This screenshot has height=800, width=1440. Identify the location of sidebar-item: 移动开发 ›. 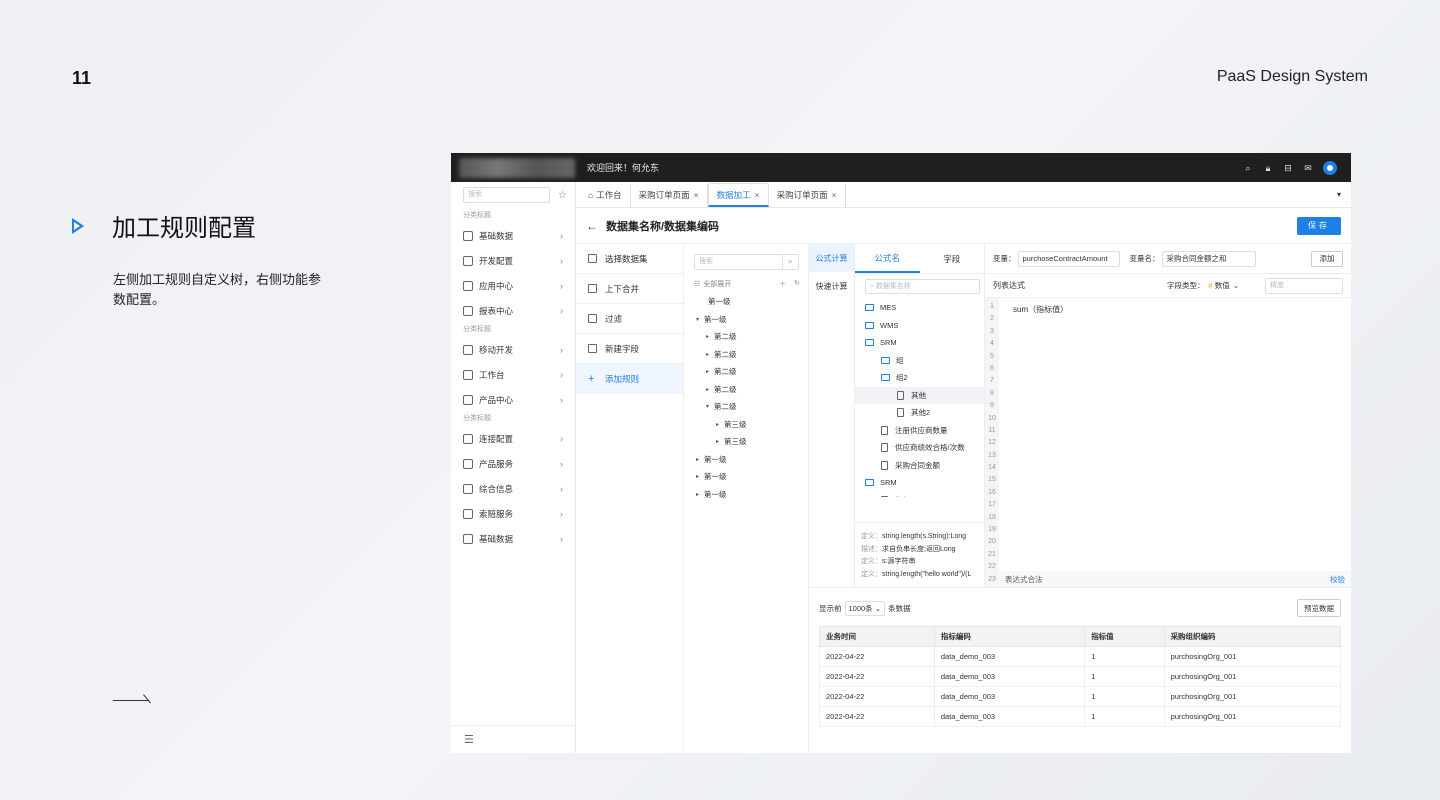
(513, 349).